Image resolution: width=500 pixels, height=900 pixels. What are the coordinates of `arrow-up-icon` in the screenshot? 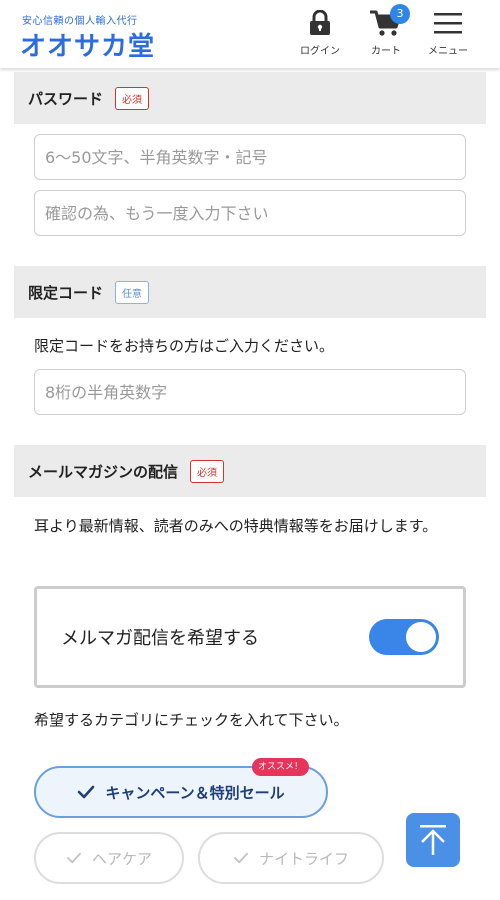 It's located at (433, 840).